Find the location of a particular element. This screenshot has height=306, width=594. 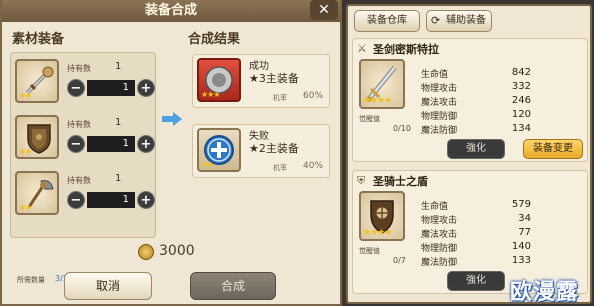

materials-heading: 素材装备 is located at coordinates (38, 39).